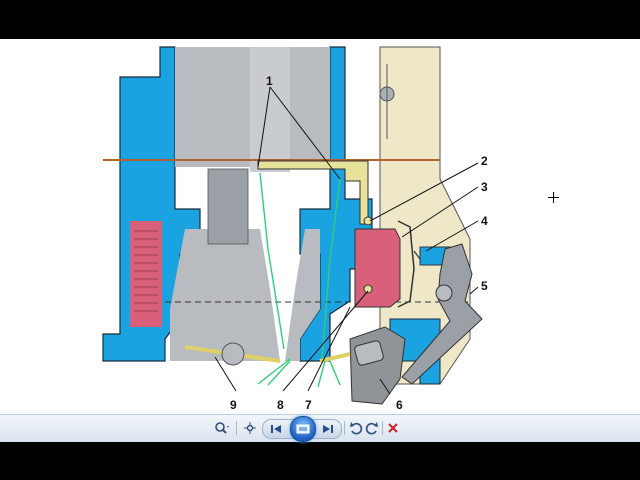 This screenshot has width=640, height=480. What do you see at coordinates (399, 405) in the screenshot?
I see `callout-6: 6` at bounding box center [399, 405].